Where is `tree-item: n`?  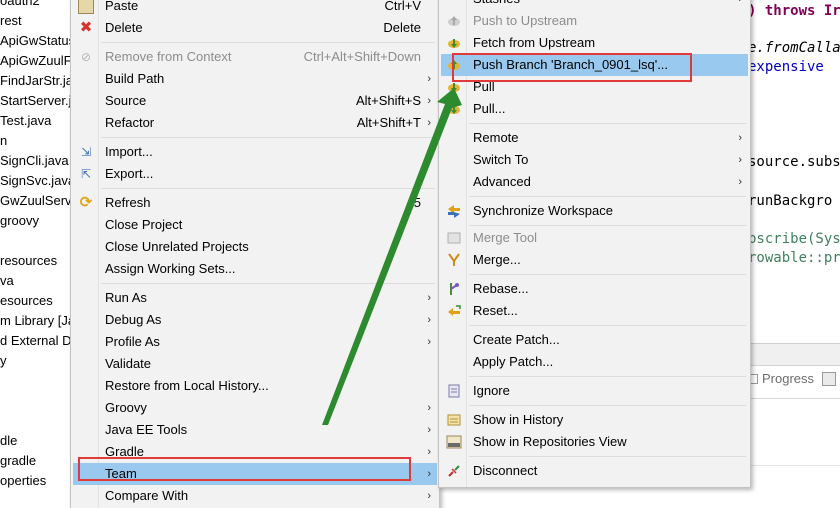 tree-item: n is located at coordinates (3, 141).